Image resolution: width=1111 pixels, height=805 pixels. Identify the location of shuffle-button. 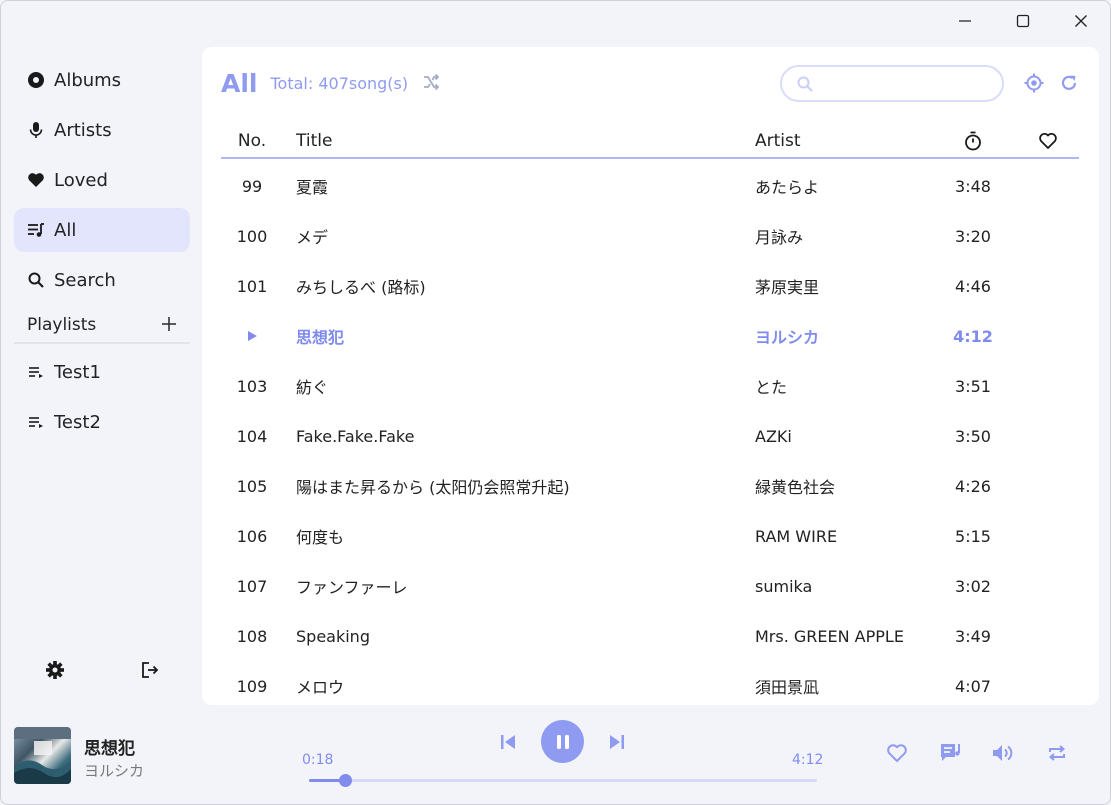
(431, 84).